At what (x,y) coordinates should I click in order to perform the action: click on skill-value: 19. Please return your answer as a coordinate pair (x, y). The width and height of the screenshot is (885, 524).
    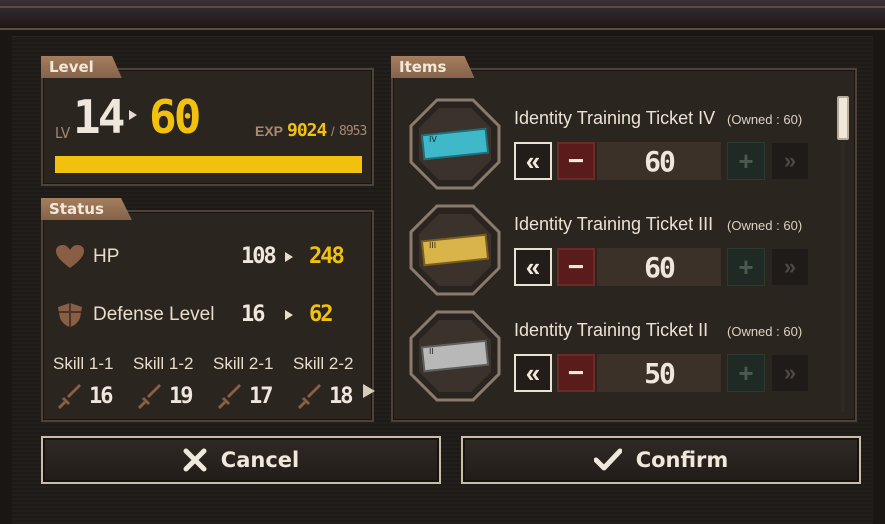
    Looking at the image, I should click on (181, 396).